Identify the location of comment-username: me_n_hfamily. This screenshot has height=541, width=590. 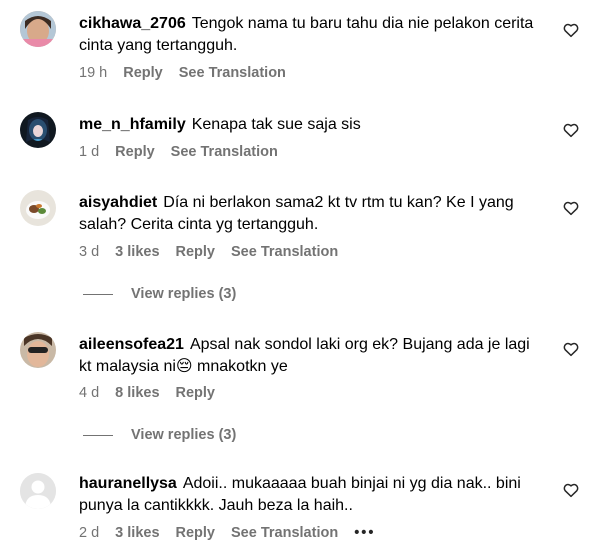
(132, 124).